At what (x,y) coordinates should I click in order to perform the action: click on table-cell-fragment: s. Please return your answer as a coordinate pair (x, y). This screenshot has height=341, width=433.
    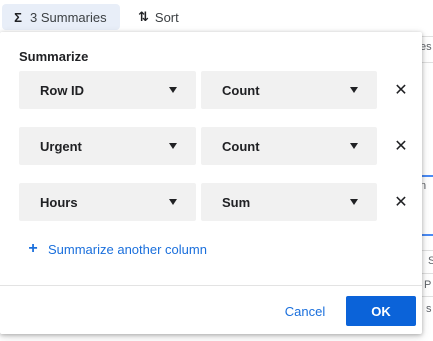
    Looking at the image, I should click on (429, 310).